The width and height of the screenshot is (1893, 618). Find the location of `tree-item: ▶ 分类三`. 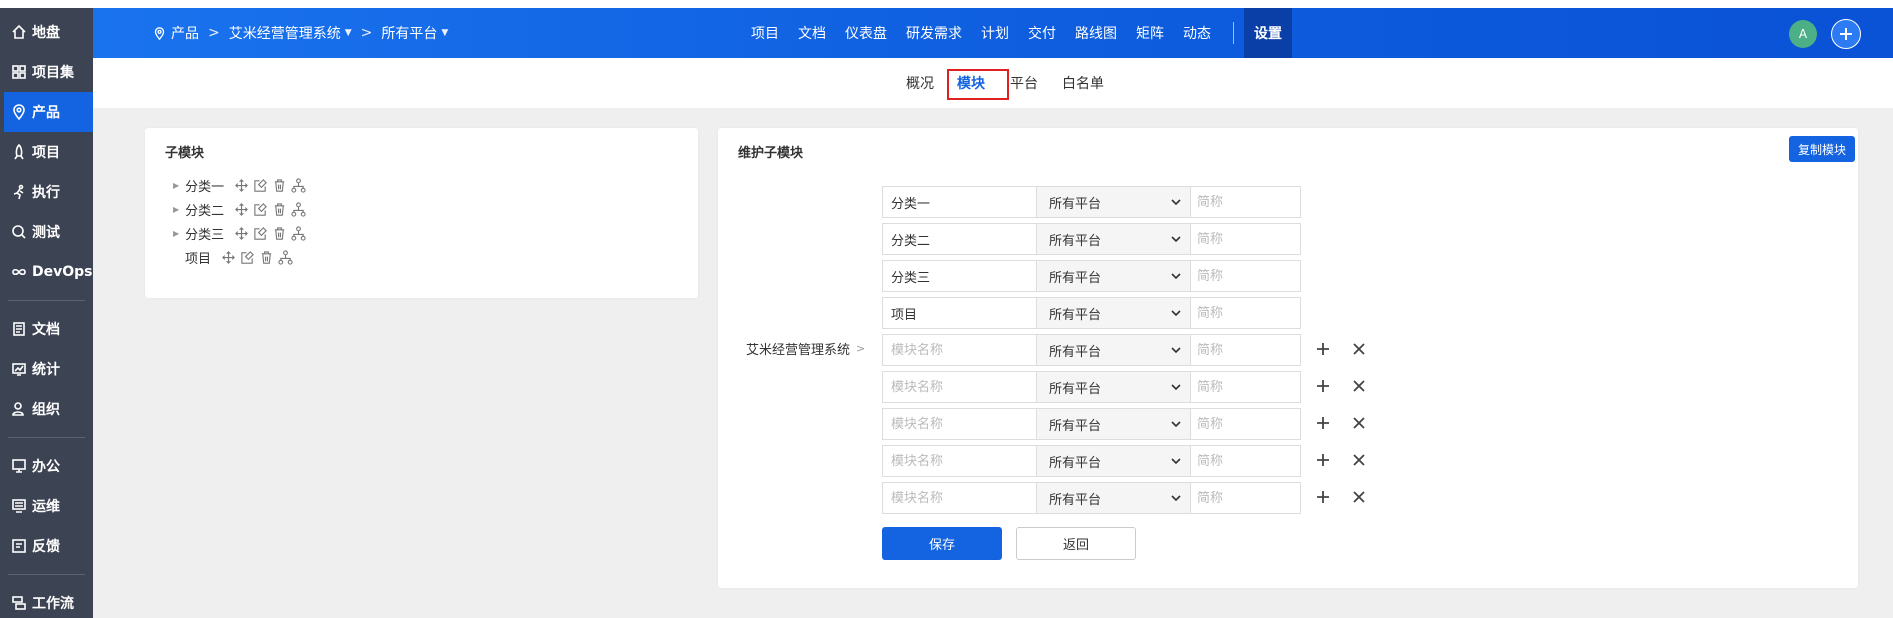

tree-item: ▶ 分类三 is located at coordinates (241, 233).